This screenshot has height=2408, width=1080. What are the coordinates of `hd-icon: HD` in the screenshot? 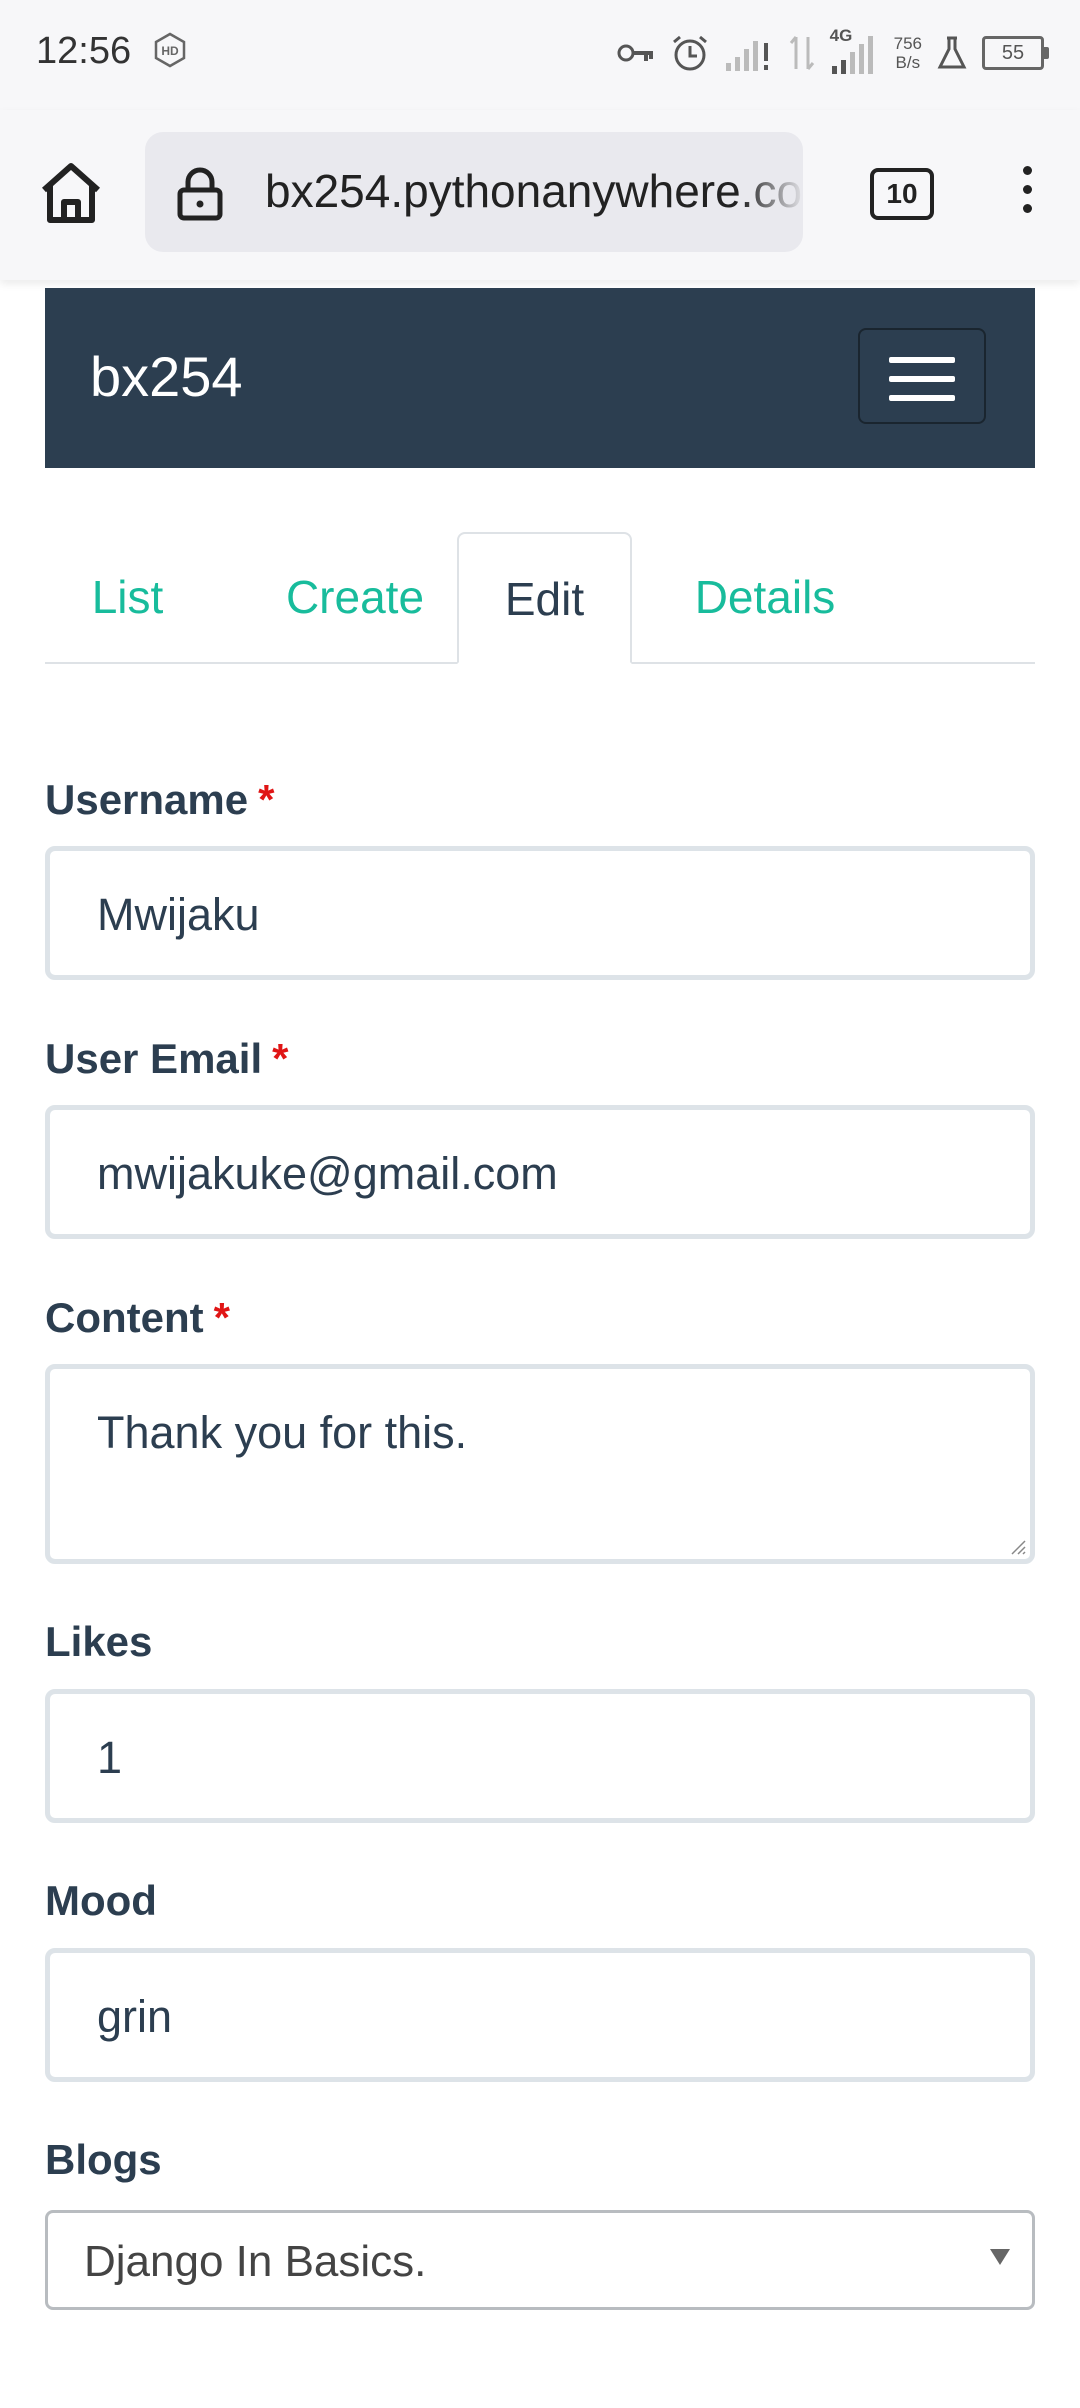 It's located at (170, 50).